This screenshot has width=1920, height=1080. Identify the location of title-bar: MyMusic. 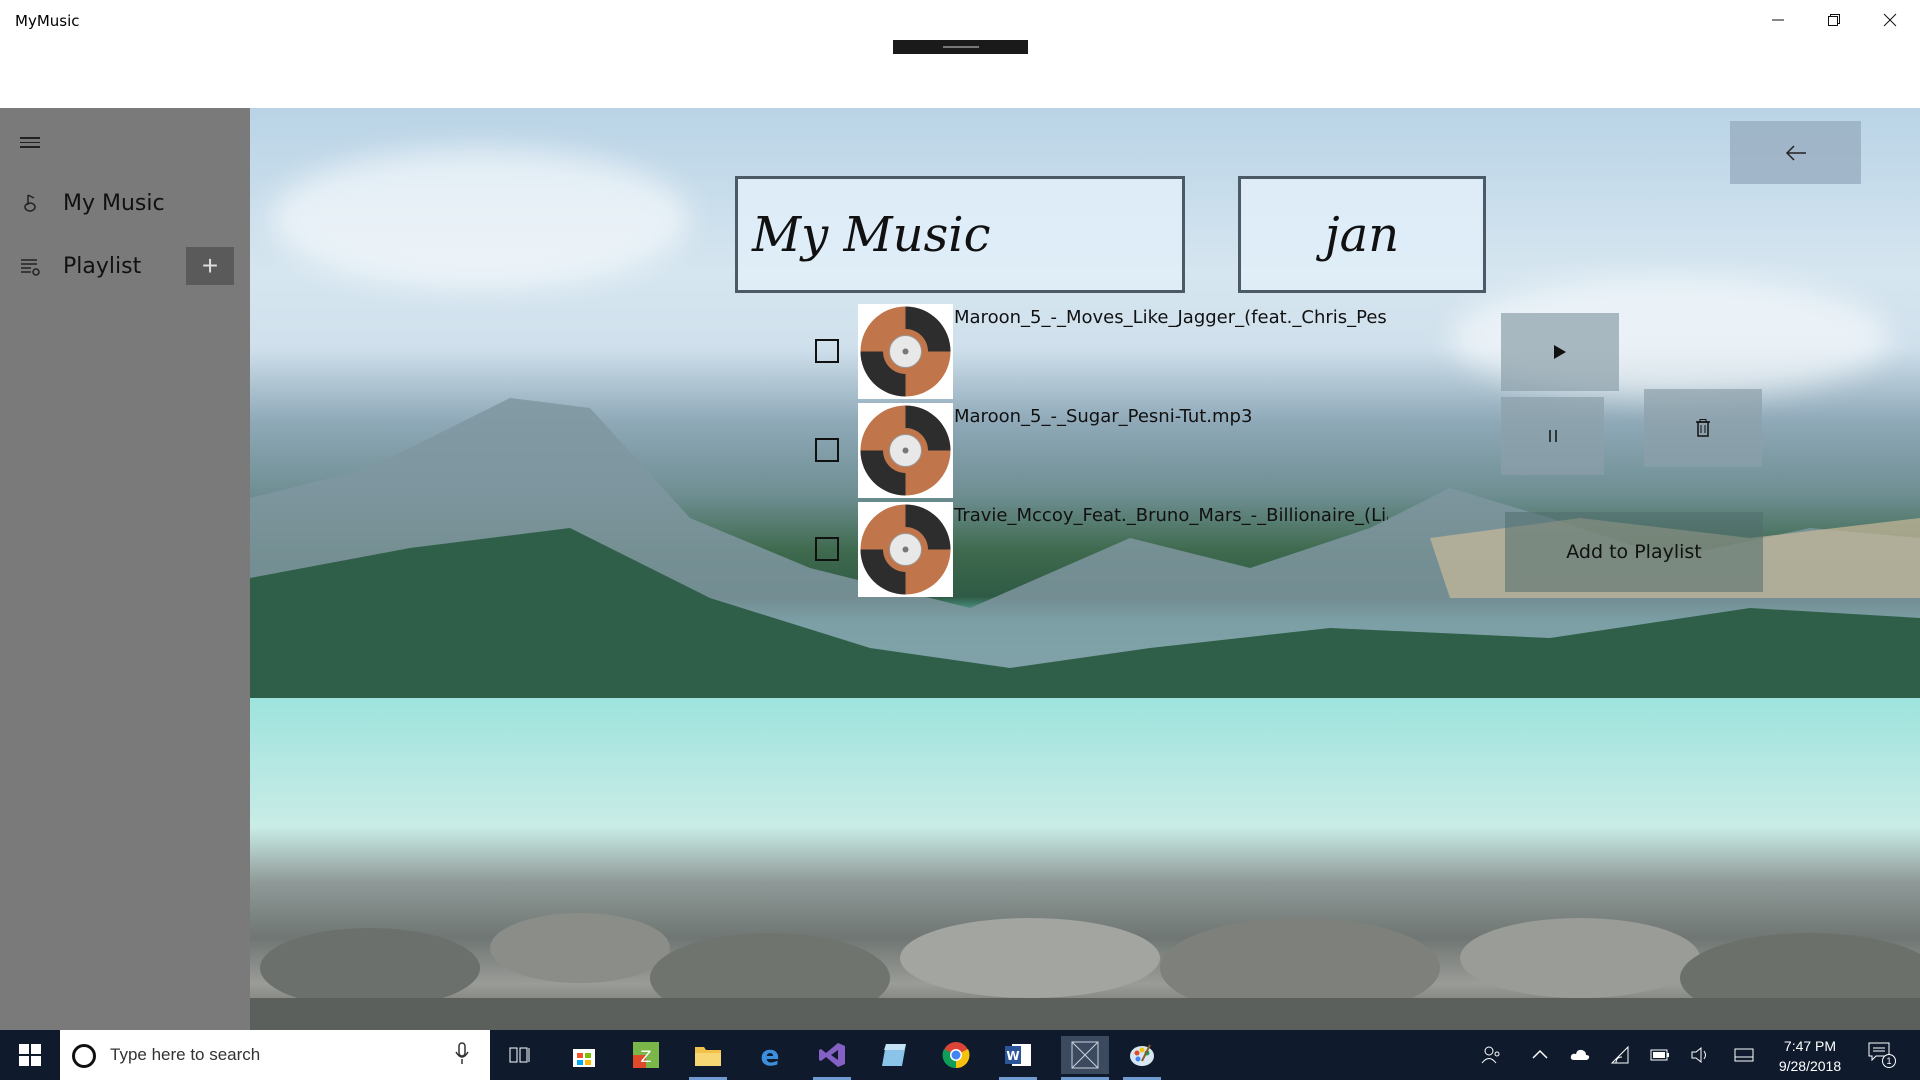
(960, 54).